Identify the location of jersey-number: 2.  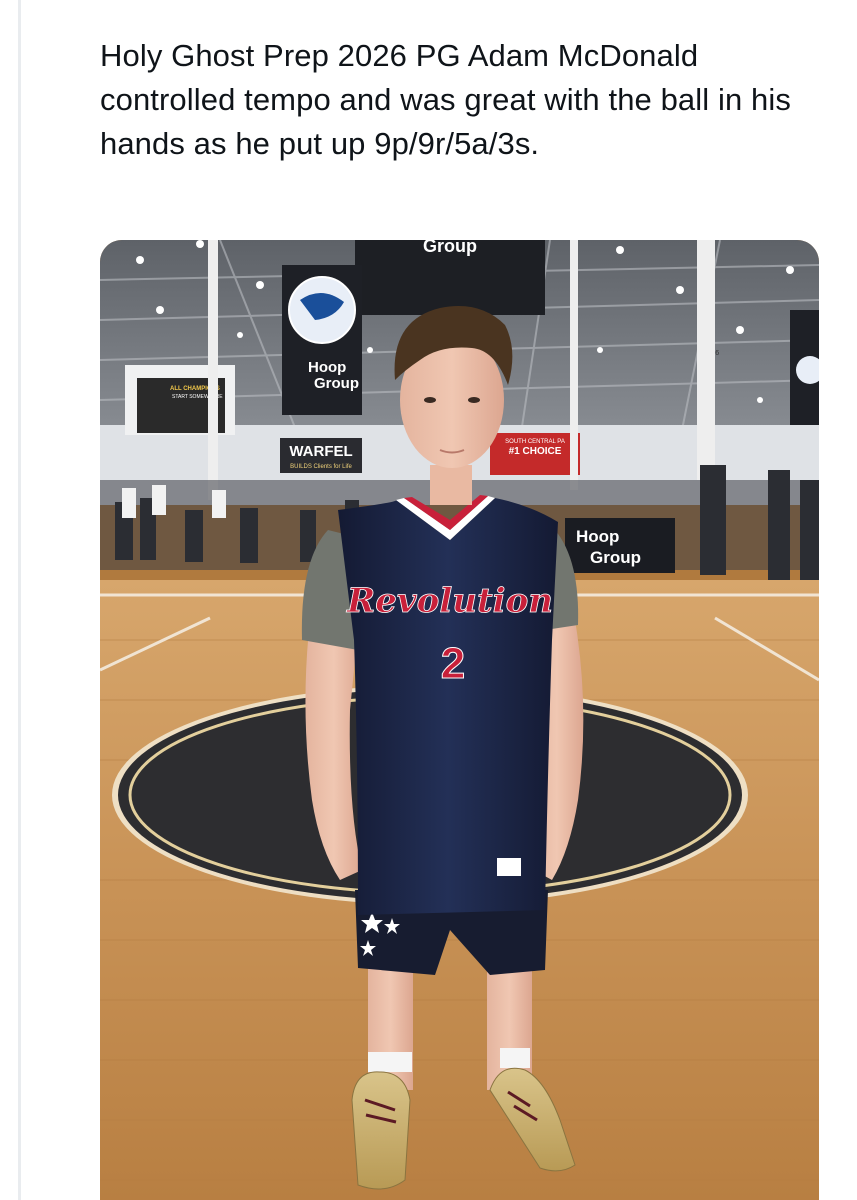
(453, 663).